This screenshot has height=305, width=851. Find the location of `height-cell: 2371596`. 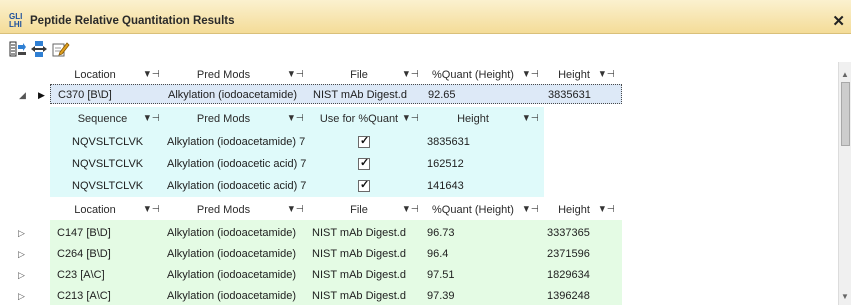

height-cell: 2371596 is located at coordinates (568, 254).